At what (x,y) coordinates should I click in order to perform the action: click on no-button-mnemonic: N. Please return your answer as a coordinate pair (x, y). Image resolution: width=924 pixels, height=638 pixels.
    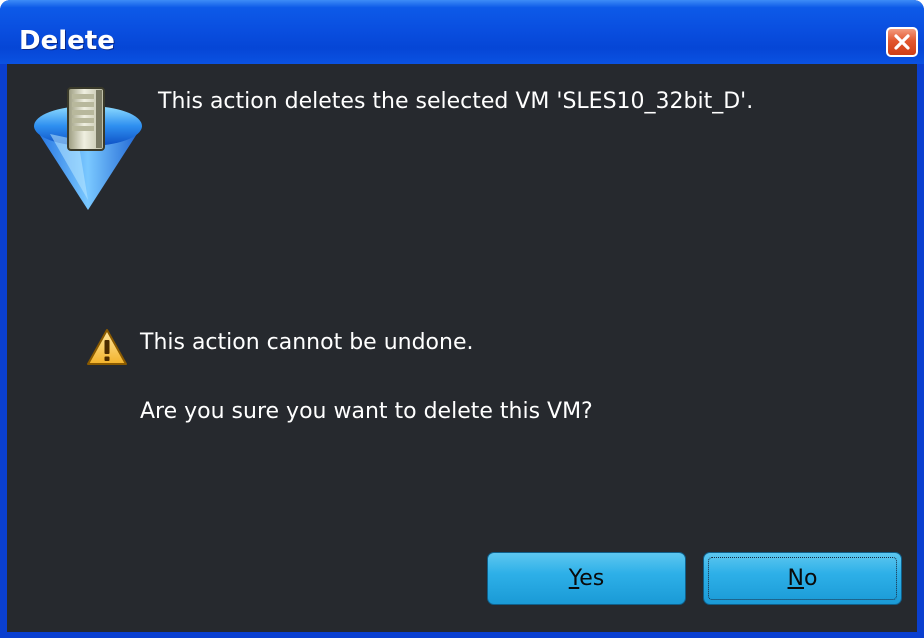
    Looking at the image, I should click on (795, 578).